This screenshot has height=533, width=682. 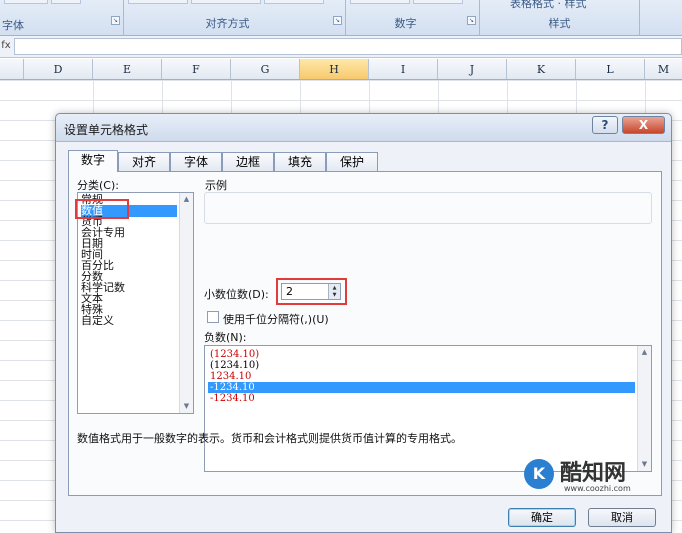 I want to click on column-header: L, so click(x=610, y=69).